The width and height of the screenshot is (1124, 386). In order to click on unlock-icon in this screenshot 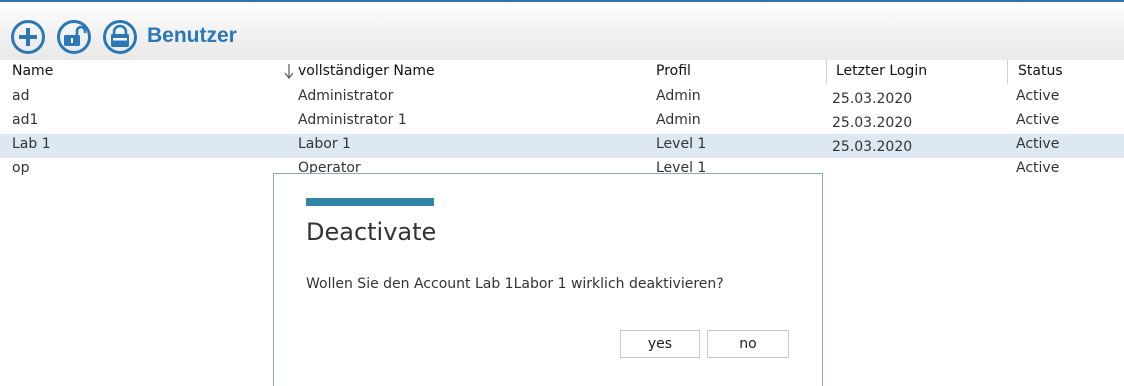, I will do `click(74, 37)`.